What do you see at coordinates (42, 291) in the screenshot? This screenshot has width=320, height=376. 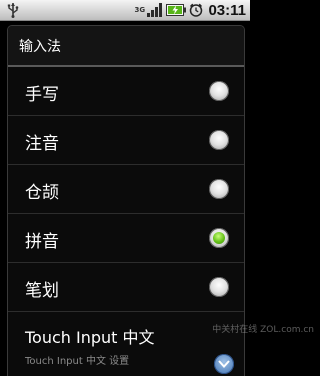 I see `list-item-label: 笔划` at bounding box center [42, 291].